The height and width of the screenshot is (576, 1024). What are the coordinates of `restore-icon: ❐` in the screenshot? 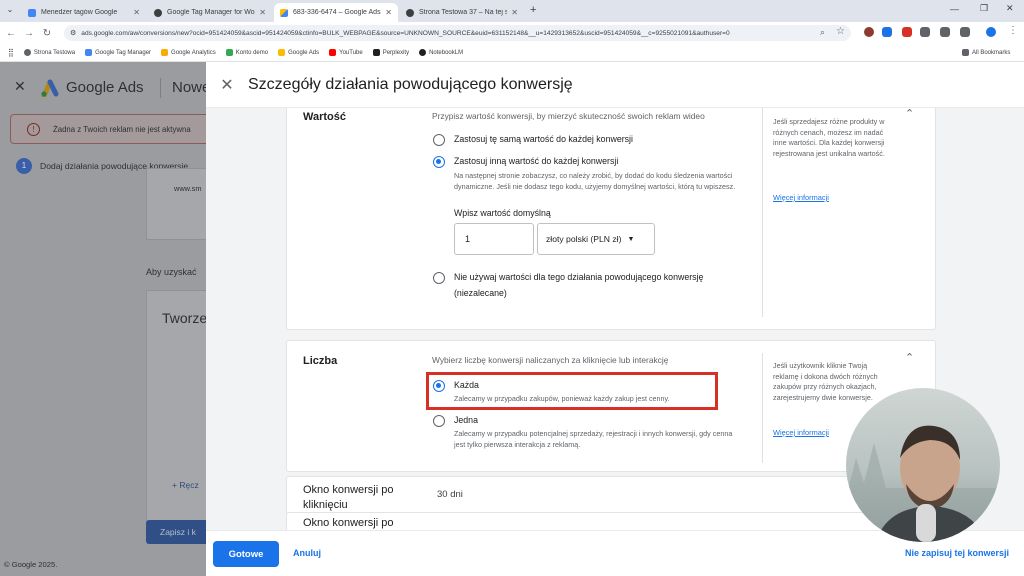 It's located at (984, 8).